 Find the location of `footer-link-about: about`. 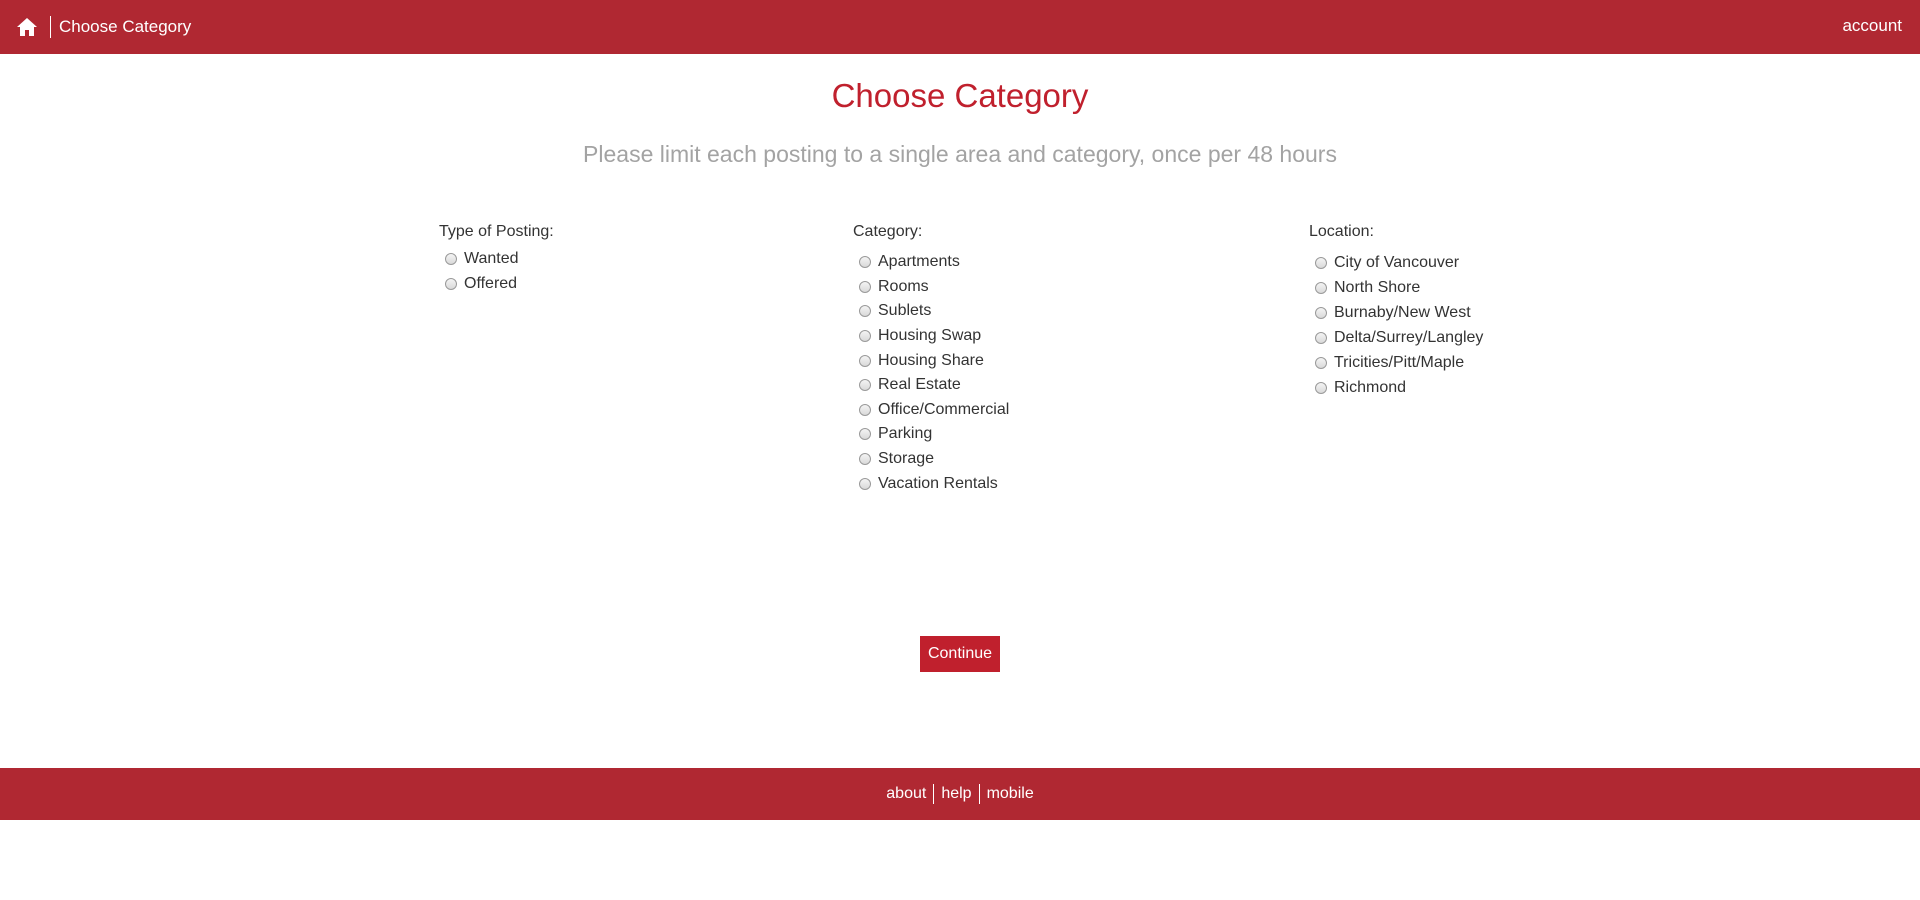

footer-link-about: about is located at coordinates (906, 794).